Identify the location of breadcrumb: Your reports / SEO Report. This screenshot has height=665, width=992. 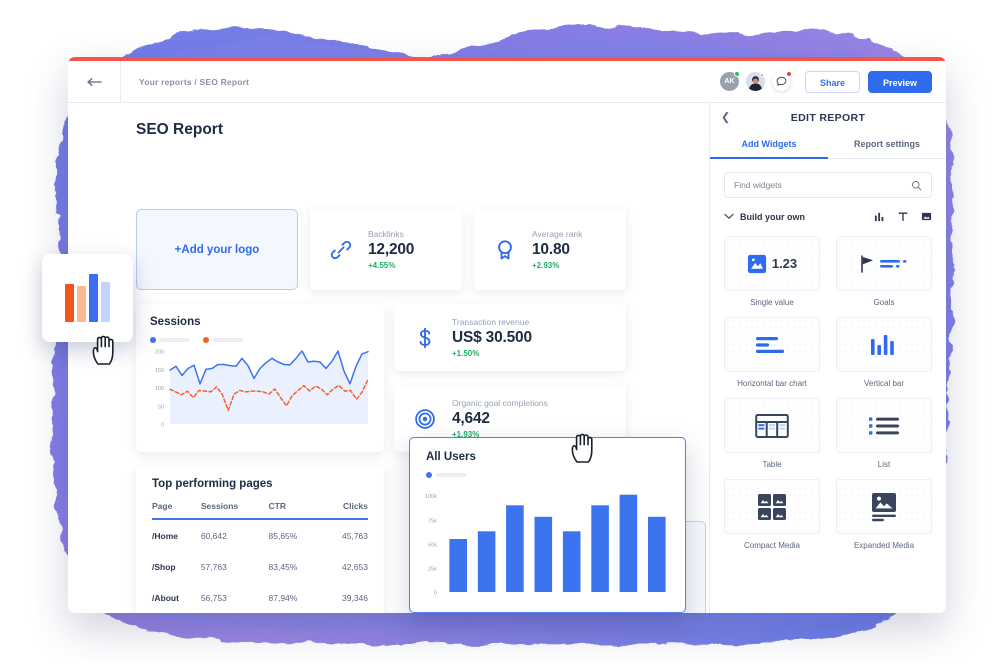
(185, 82).